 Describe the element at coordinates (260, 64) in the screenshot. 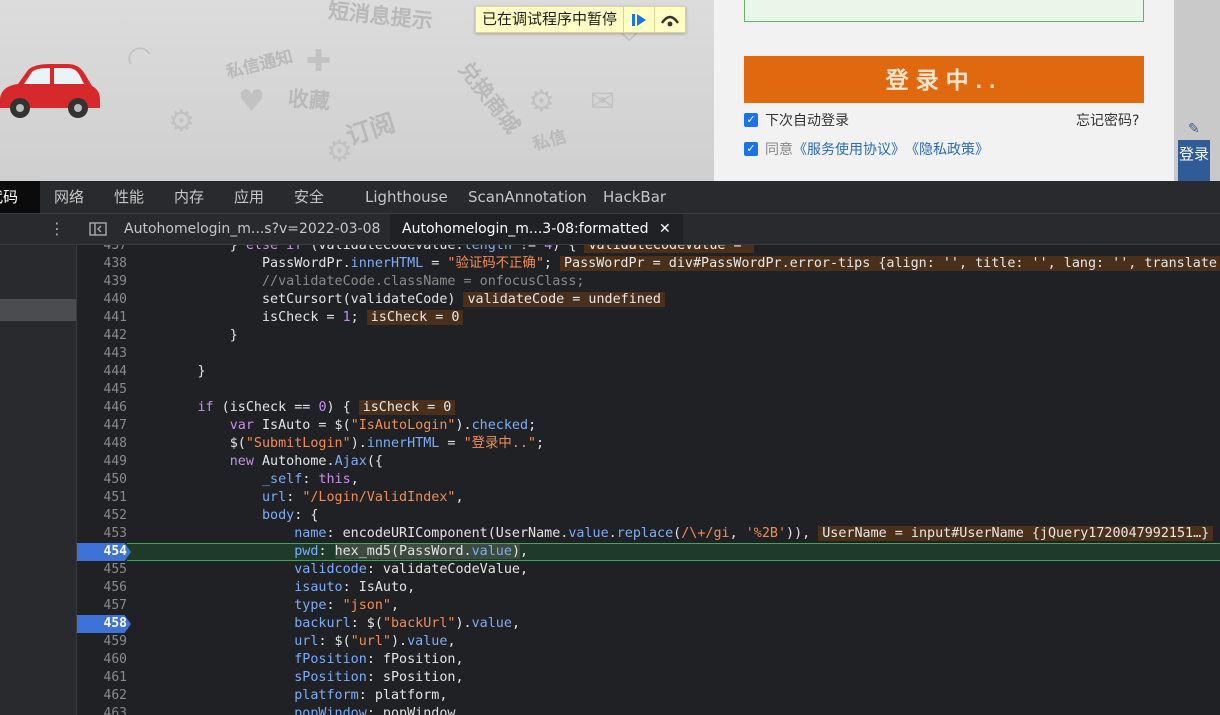

I see `deco-text: 私信通知` at that location.